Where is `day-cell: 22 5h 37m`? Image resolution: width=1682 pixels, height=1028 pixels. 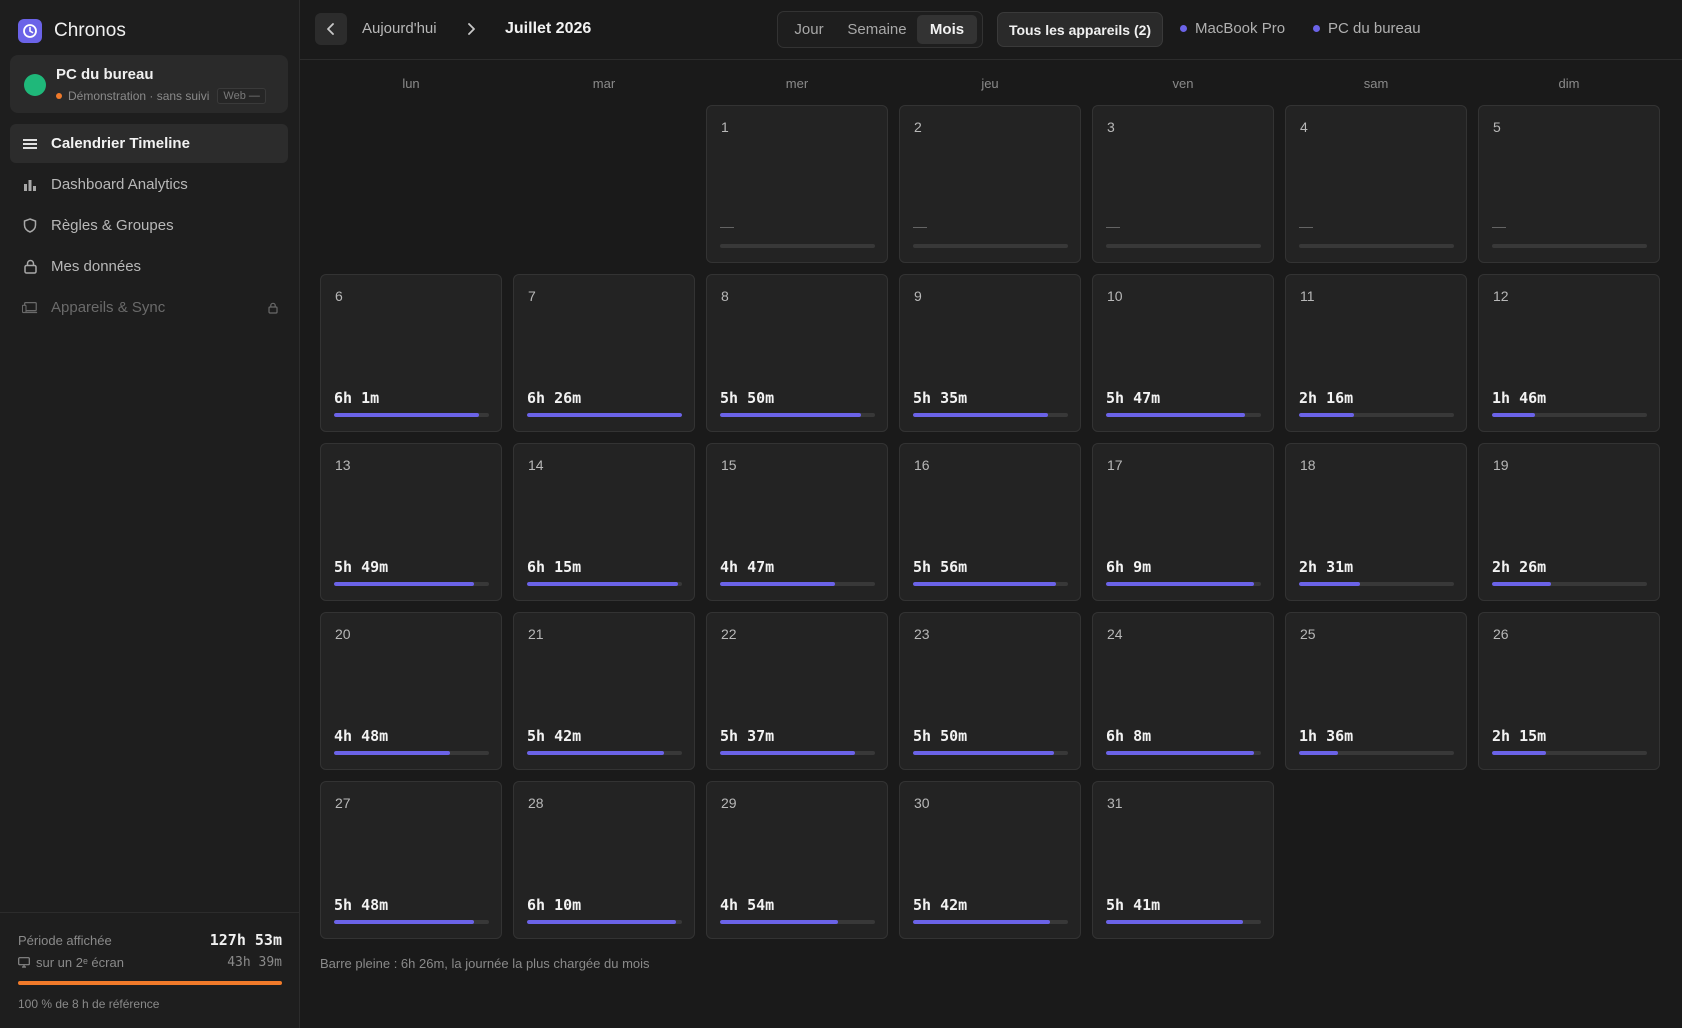 day-cell: 22 5h 37m is located at coordinates (797, 691).